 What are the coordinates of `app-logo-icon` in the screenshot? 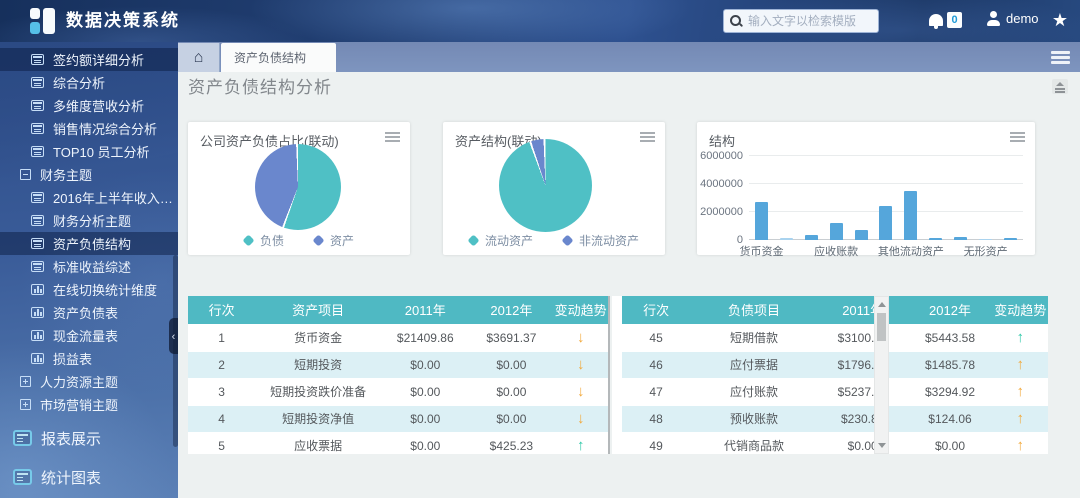 It's located at (43, 21).